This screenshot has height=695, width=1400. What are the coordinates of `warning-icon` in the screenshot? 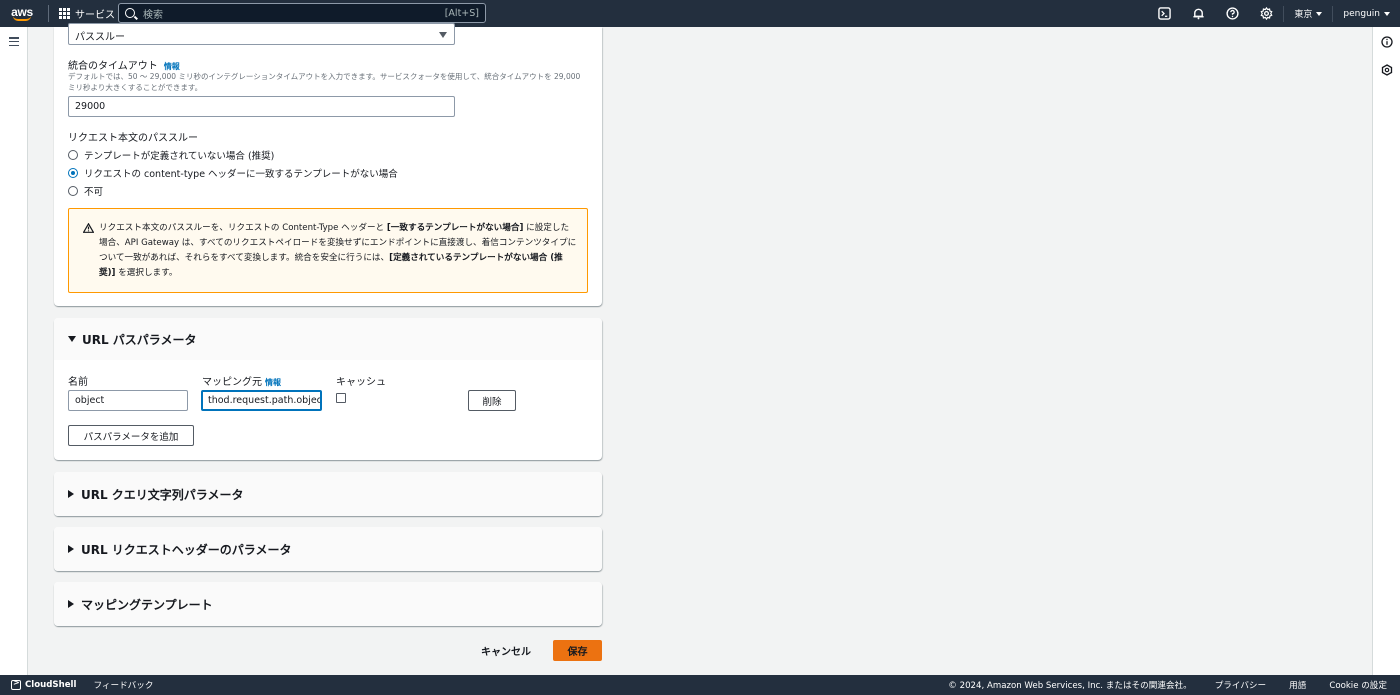 It's located at (88, 228).